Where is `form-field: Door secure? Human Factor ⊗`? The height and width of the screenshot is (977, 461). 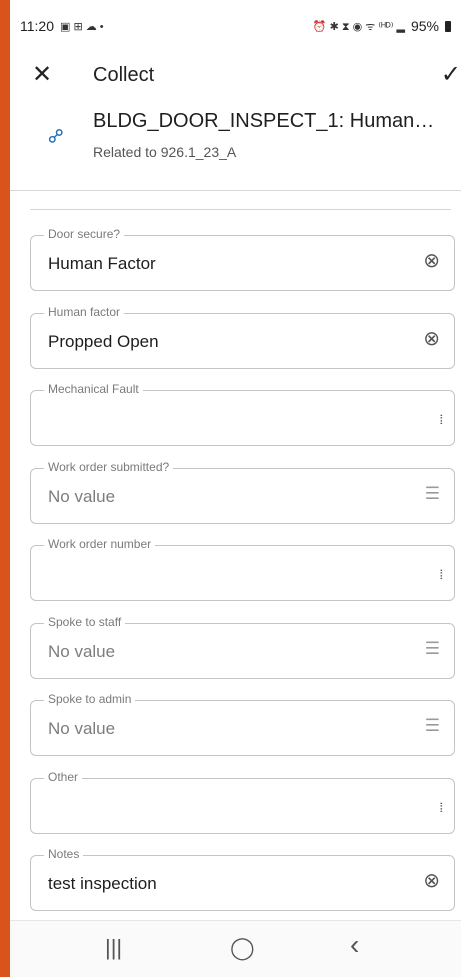 form-field: Door secure? Human Factor ⊗ is located at coordinates (242, 259).